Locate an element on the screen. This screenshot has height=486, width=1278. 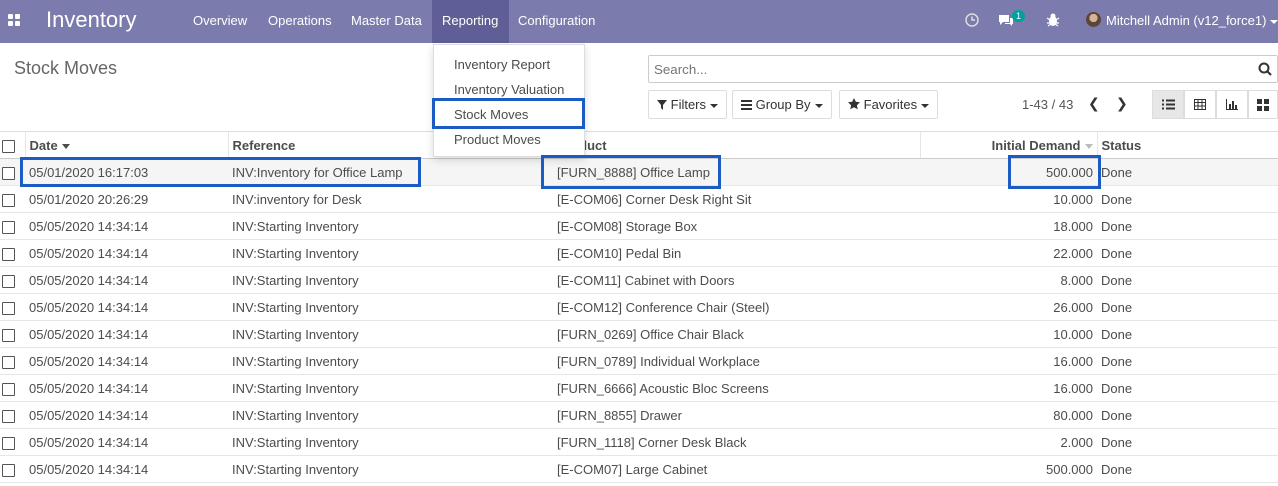
menu-item-stock-moves: Stock Moves is located at coordinates (491, 114).